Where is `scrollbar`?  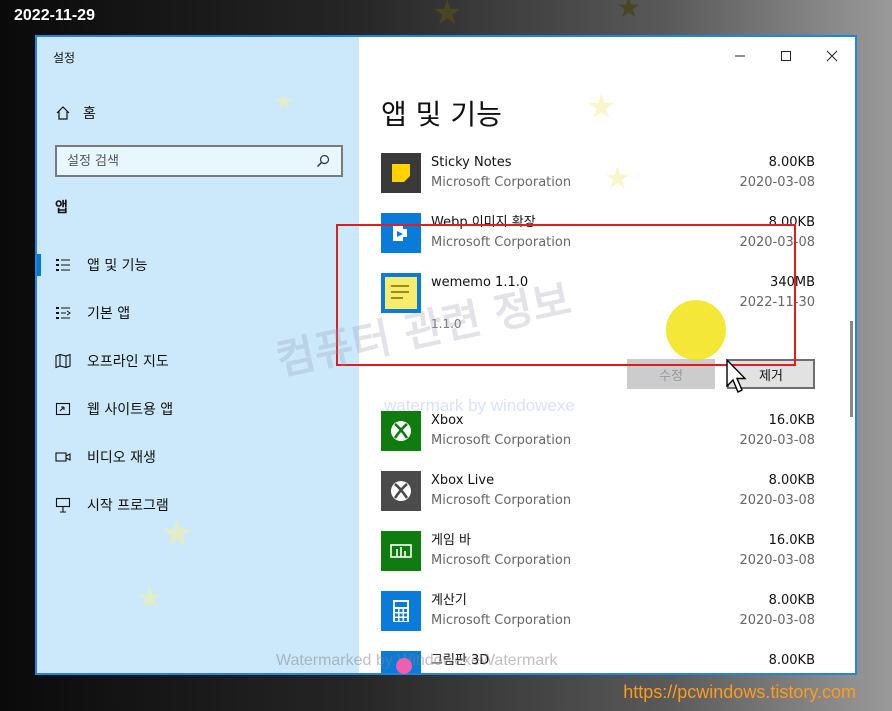 scrollbar is located at coordinates (851, 369).